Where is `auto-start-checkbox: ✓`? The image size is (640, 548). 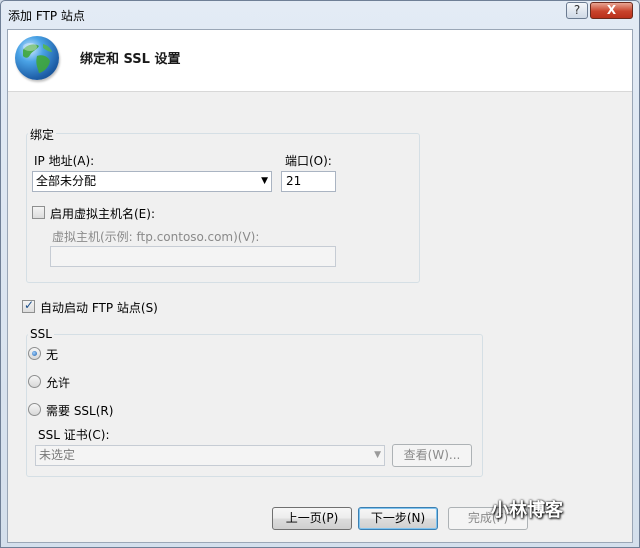 auto-start-checkbox: ✓ is located at coordinates (28, 305).